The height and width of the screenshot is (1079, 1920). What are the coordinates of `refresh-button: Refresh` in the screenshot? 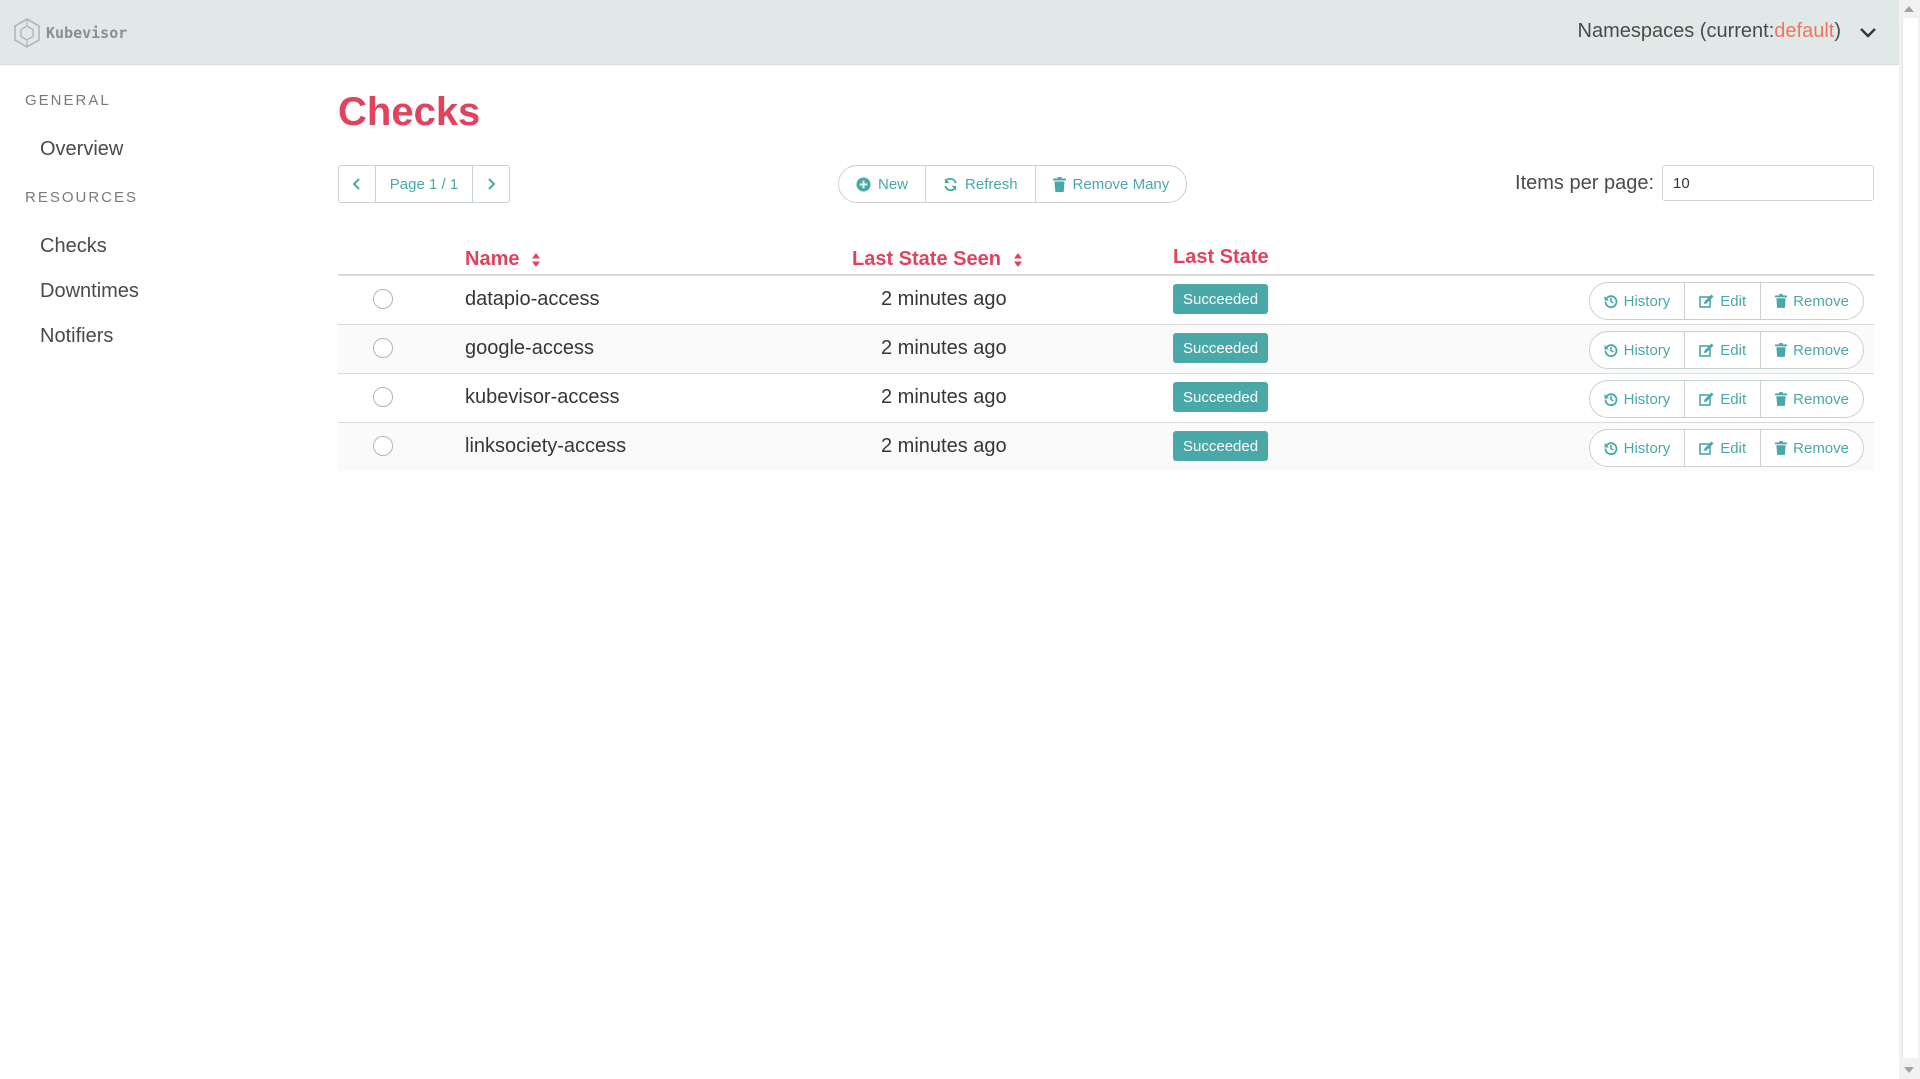 It's located at (980, 184).